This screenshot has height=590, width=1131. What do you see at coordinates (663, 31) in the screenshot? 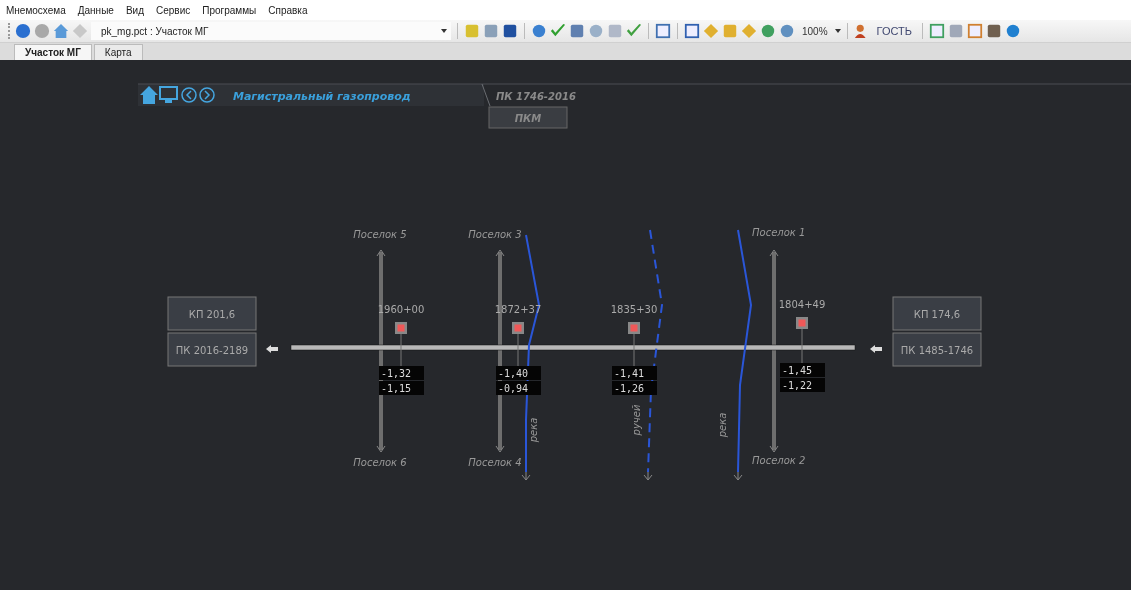
I see `frame-icon` at bounding box center [663, 31].